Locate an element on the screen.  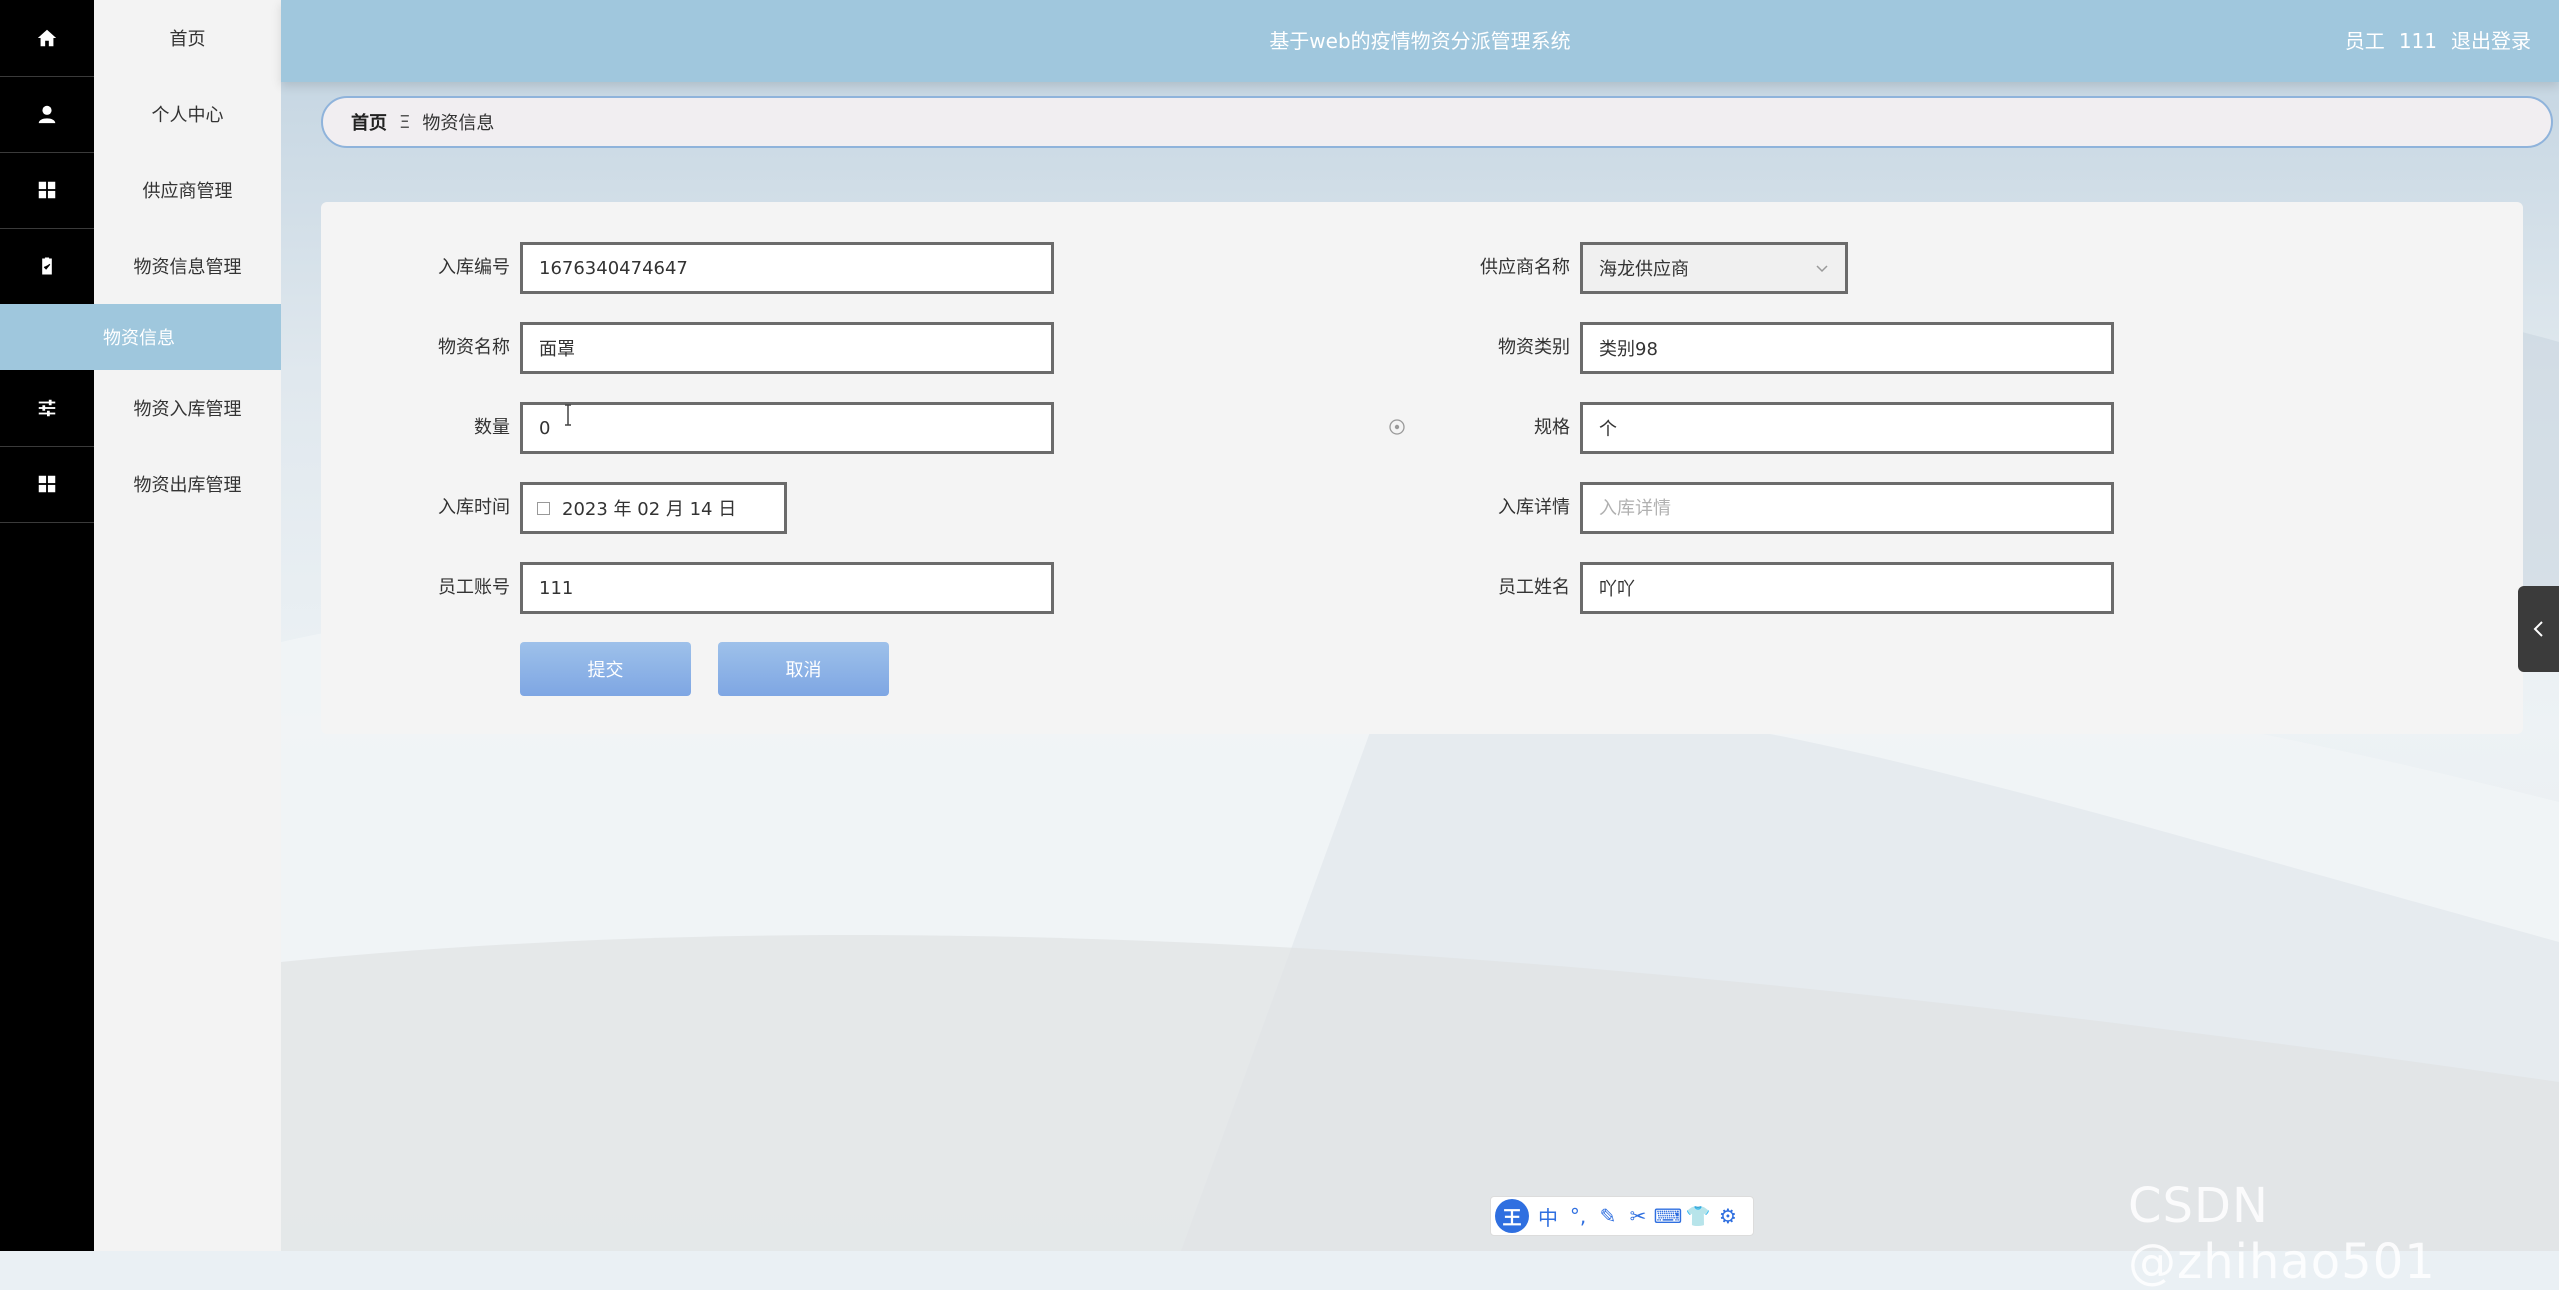
breadcrumb-home: 首页 is located at coordinates (369, 122).